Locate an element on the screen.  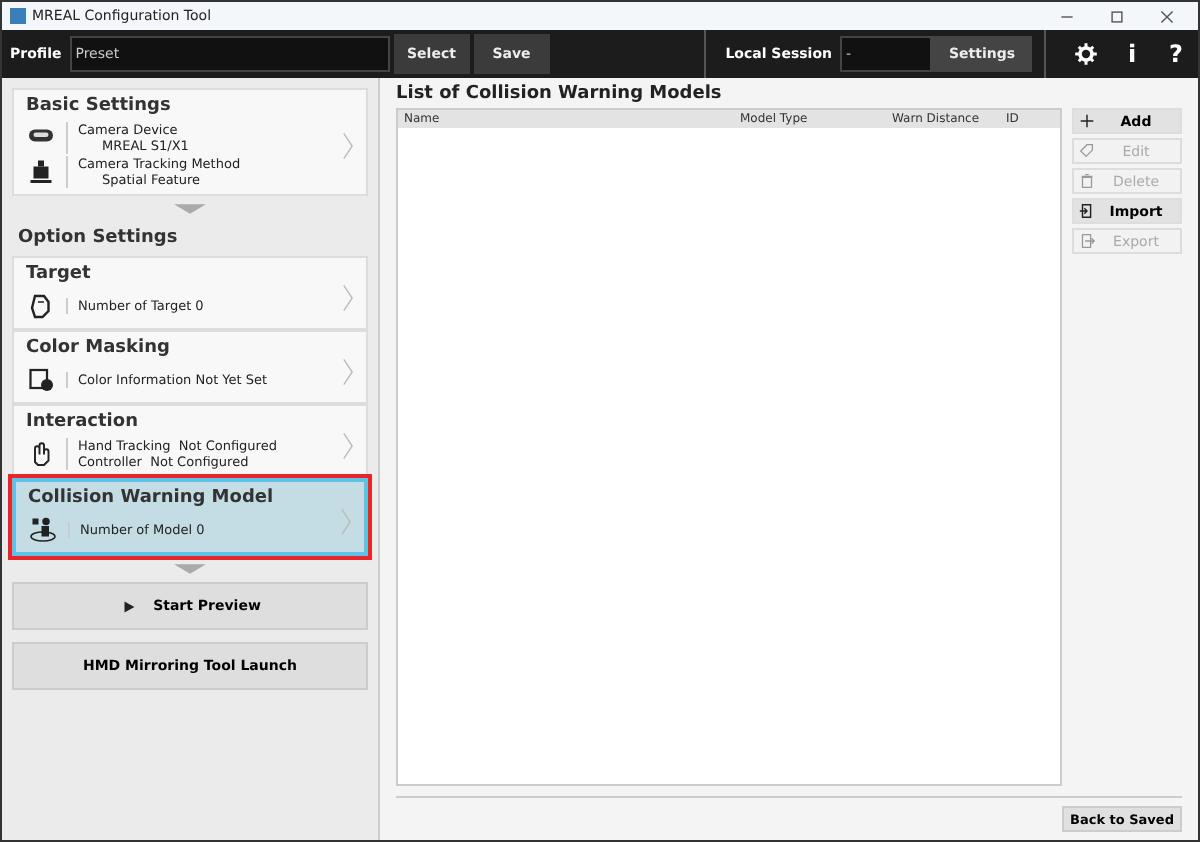
trash-icon is located at coordinates (1087, 181).